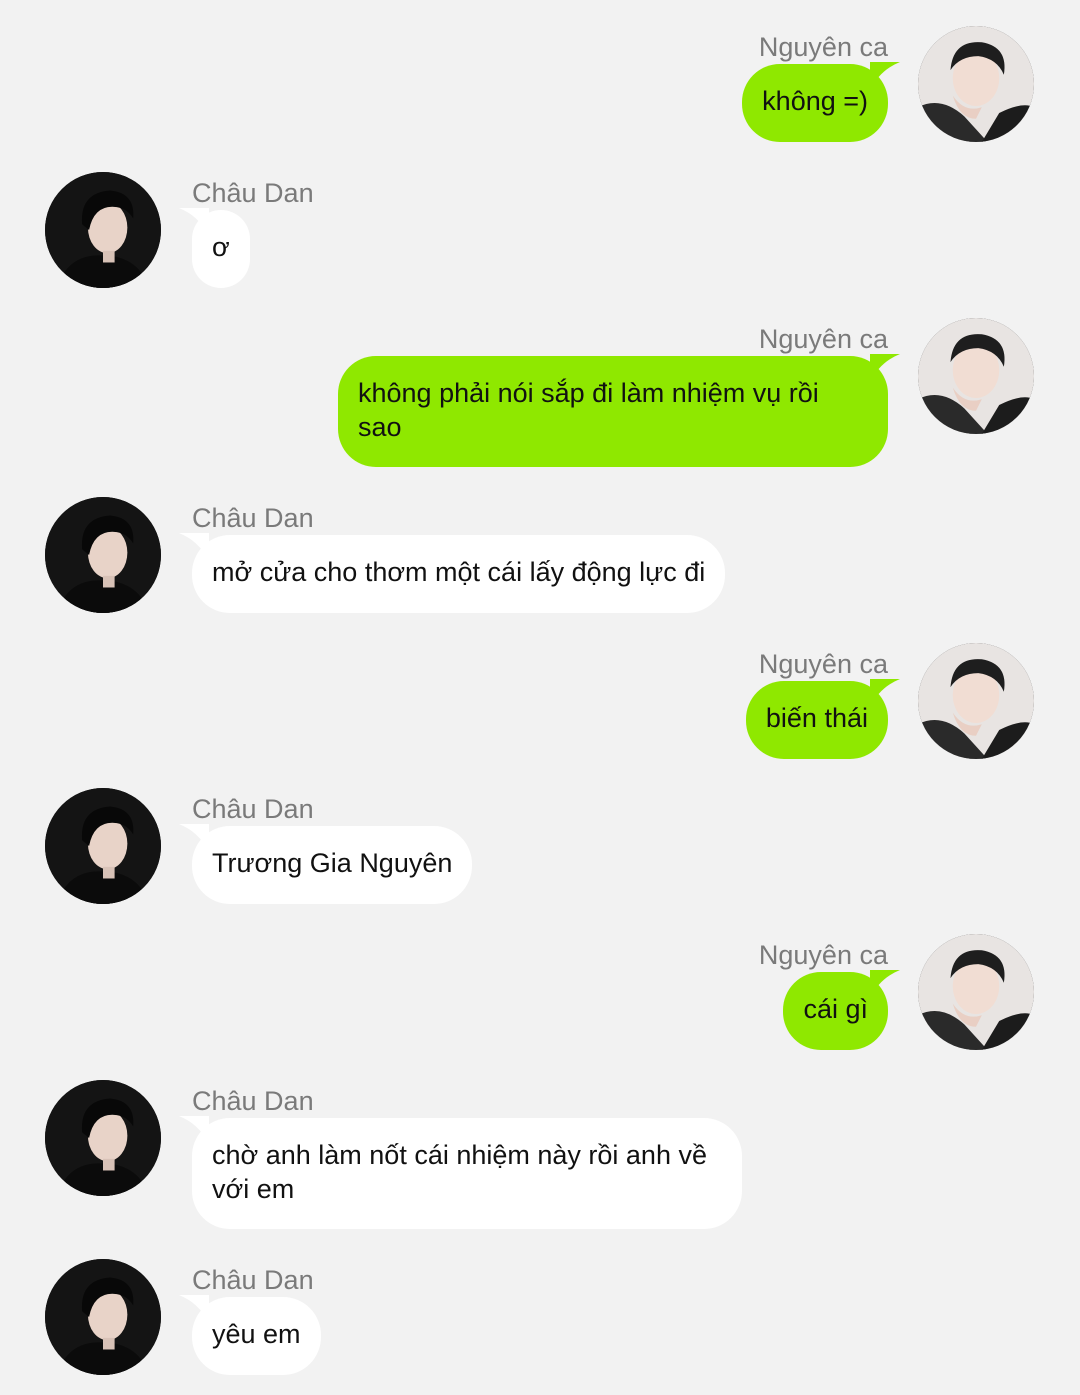 This screenshot has width=1080, height=1395. I want to click on message-bubble: cái gì, so click(835, 1011).